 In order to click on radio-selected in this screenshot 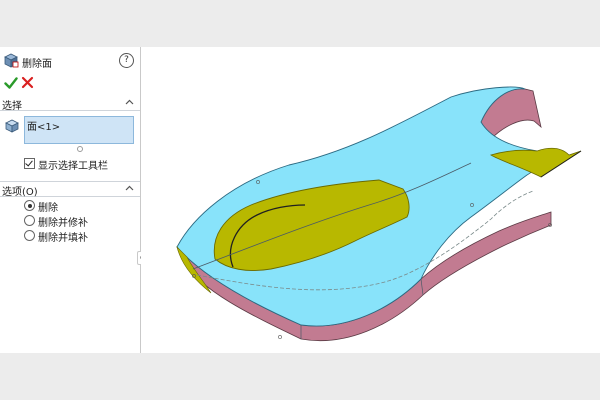, I will do `click(29, 205)`.